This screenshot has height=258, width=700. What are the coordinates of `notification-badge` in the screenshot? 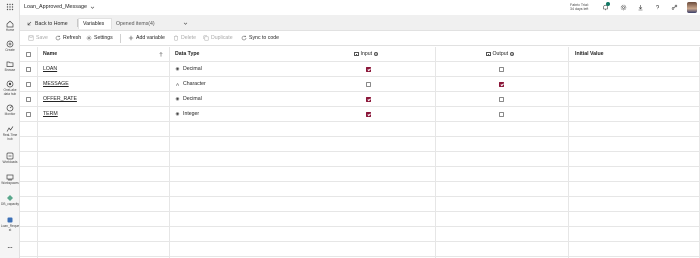 It's located at (608, 4).